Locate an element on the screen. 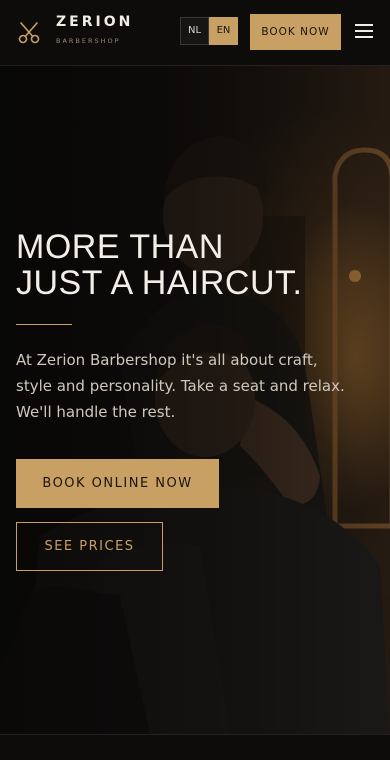 This screenshot has width=390, height=760. hero-divider is located at coordinates (44, 324).